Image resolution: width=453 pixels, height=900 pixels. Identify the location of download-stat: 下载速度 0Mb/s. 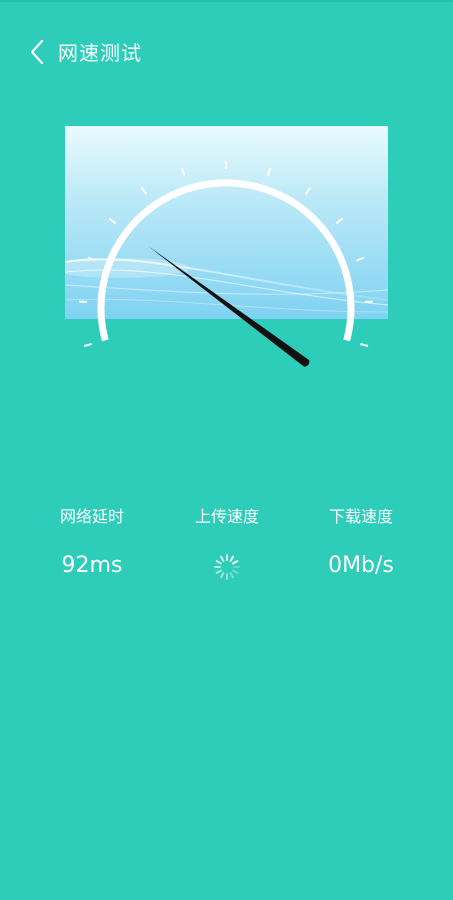
(361, 543).